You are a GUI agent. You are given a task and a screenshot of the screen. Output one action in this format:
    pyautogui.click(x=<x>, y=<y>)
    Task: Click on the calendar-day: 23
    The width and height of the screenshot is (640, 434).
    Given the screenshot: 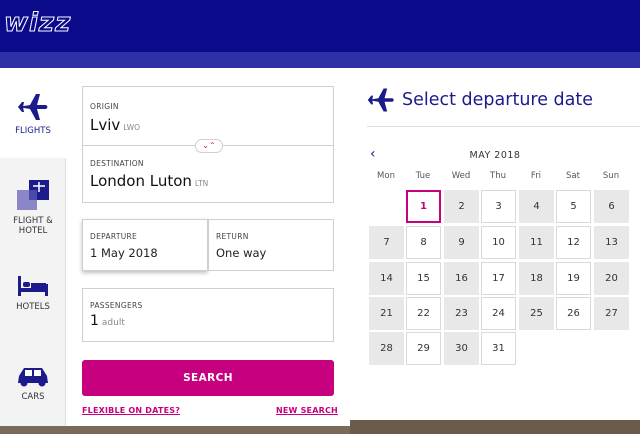 What is the action you would take?
    pyautogui.click(x=461, y=313)
    